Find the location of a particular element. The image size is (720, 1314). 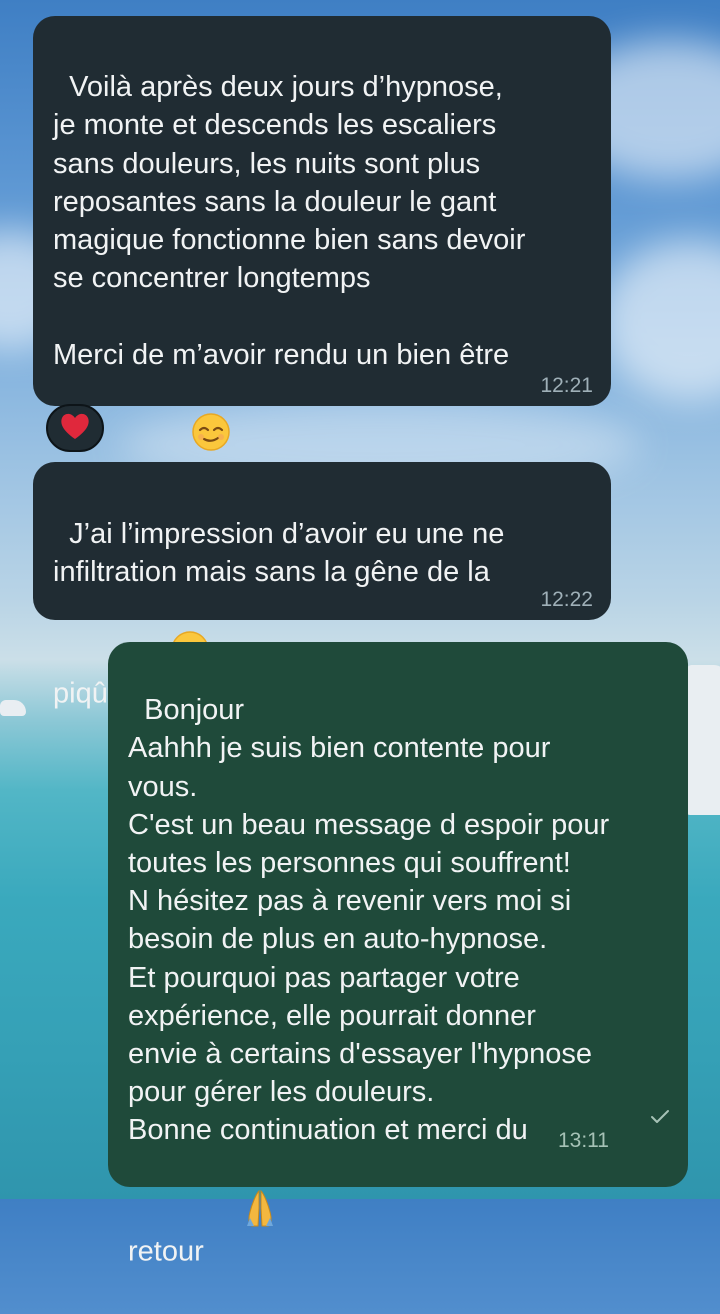

message-time: 13:11 is located at coordinates (583, 1140).